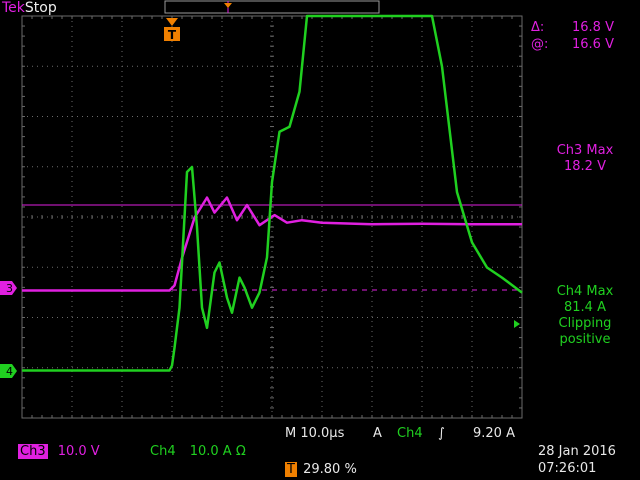 The height and width of the screenshot is (480, 640). I want to click on brand-label: Tek, so click(13, 8).